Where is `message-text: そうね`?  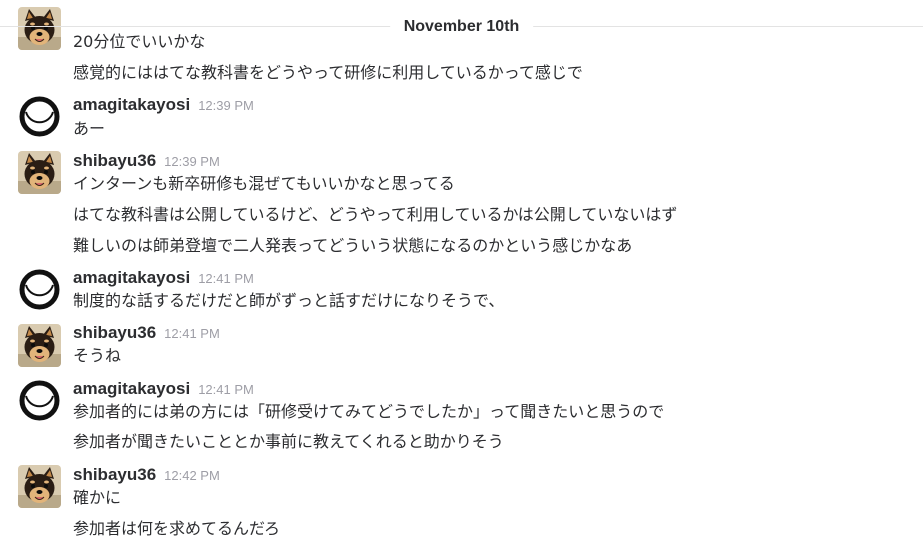 message-text: そうね is located at coordinates (97, 355).